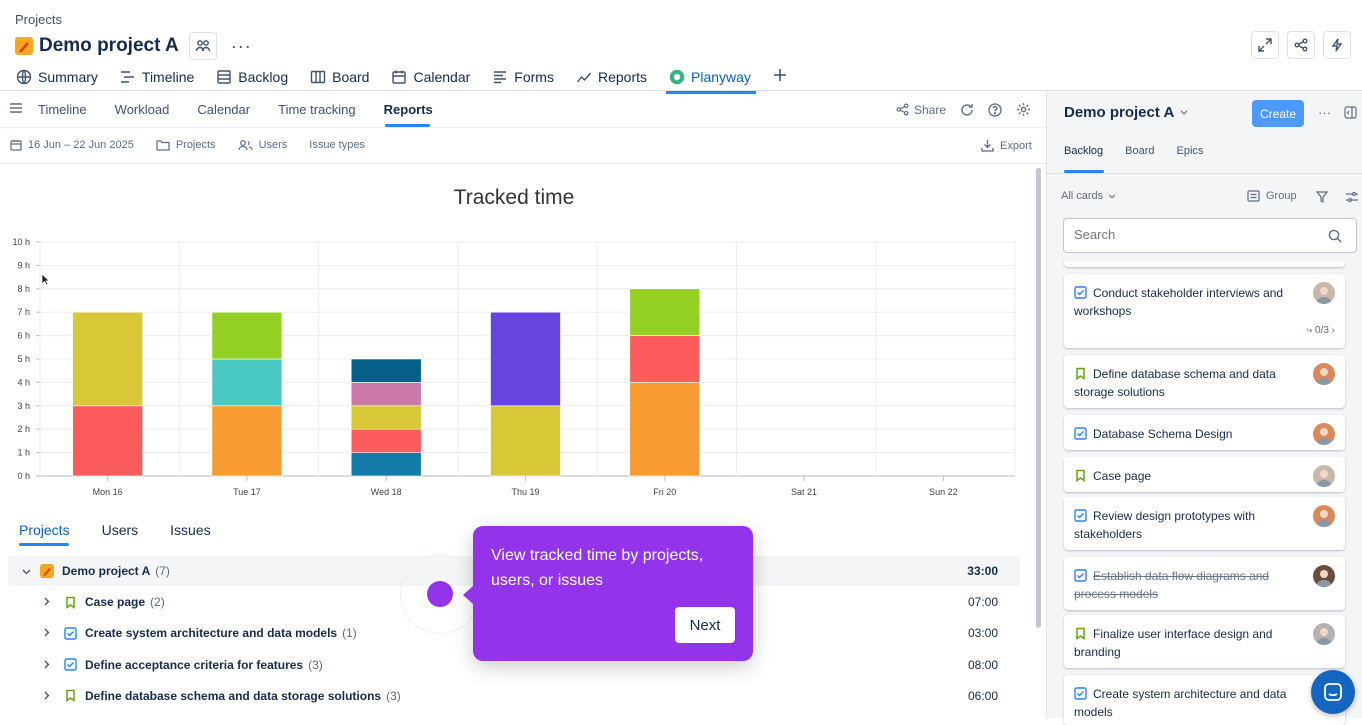  Describe the element at coordinates (386, 492) in the screenshot. I see `x-tick-label: Wed 18` at that location.